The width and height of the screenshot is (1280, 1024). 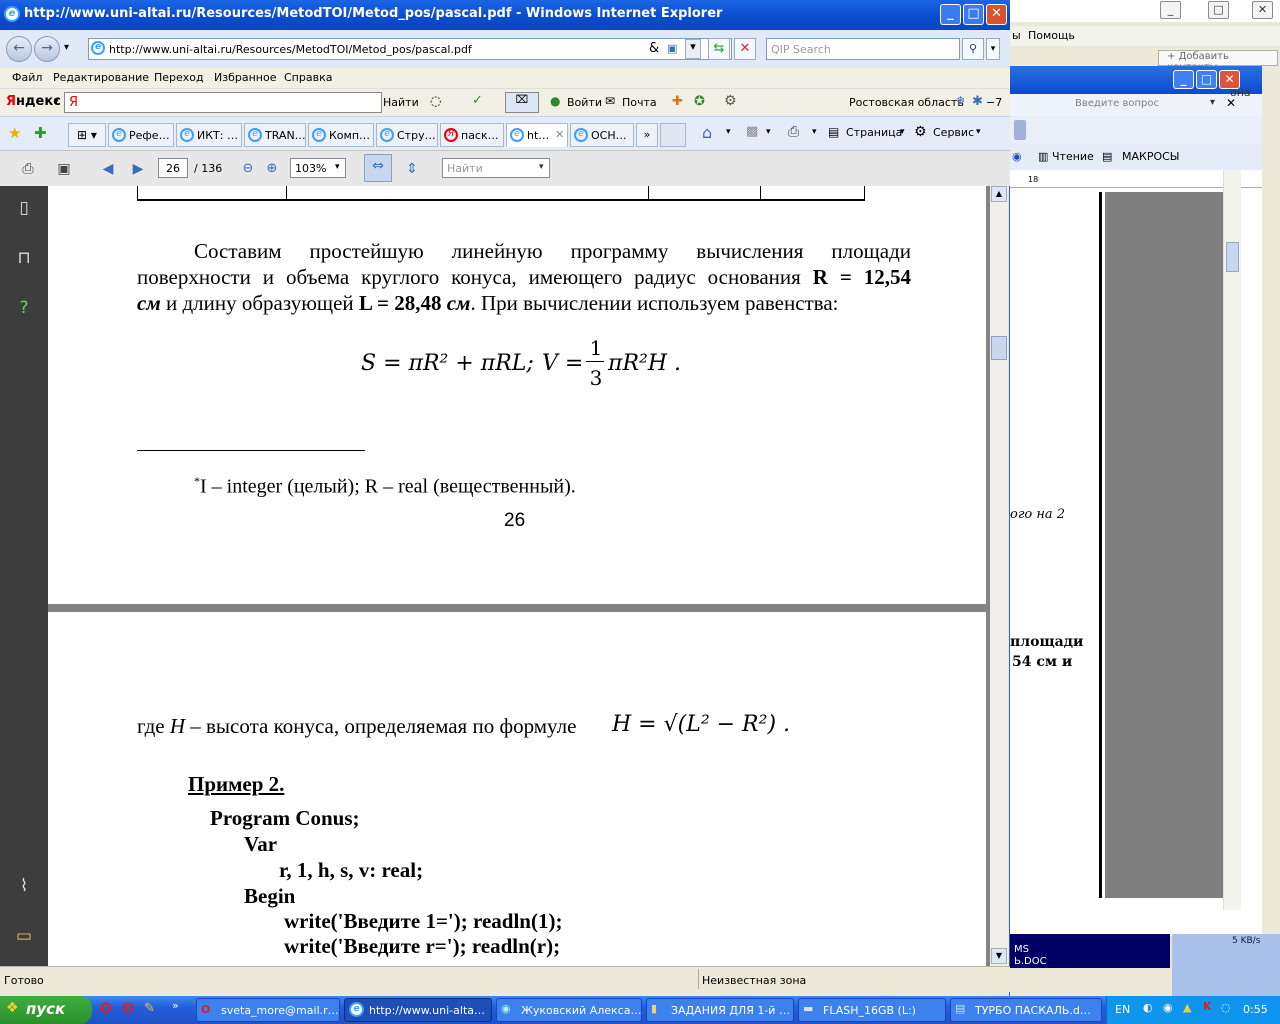 I want to click on comments-icon: ▭, so click(x=24, y=938).